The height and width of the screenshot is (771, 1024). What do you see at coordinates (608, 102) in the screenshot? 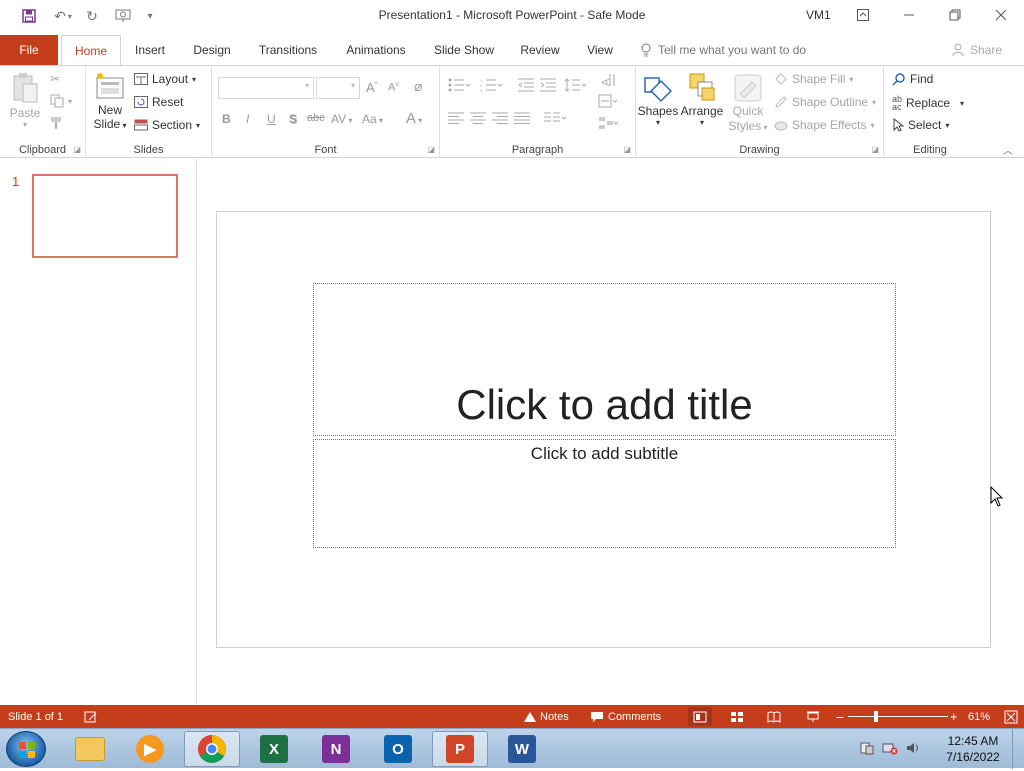
I see `align-text-icon` at bounding box center [608, 102].